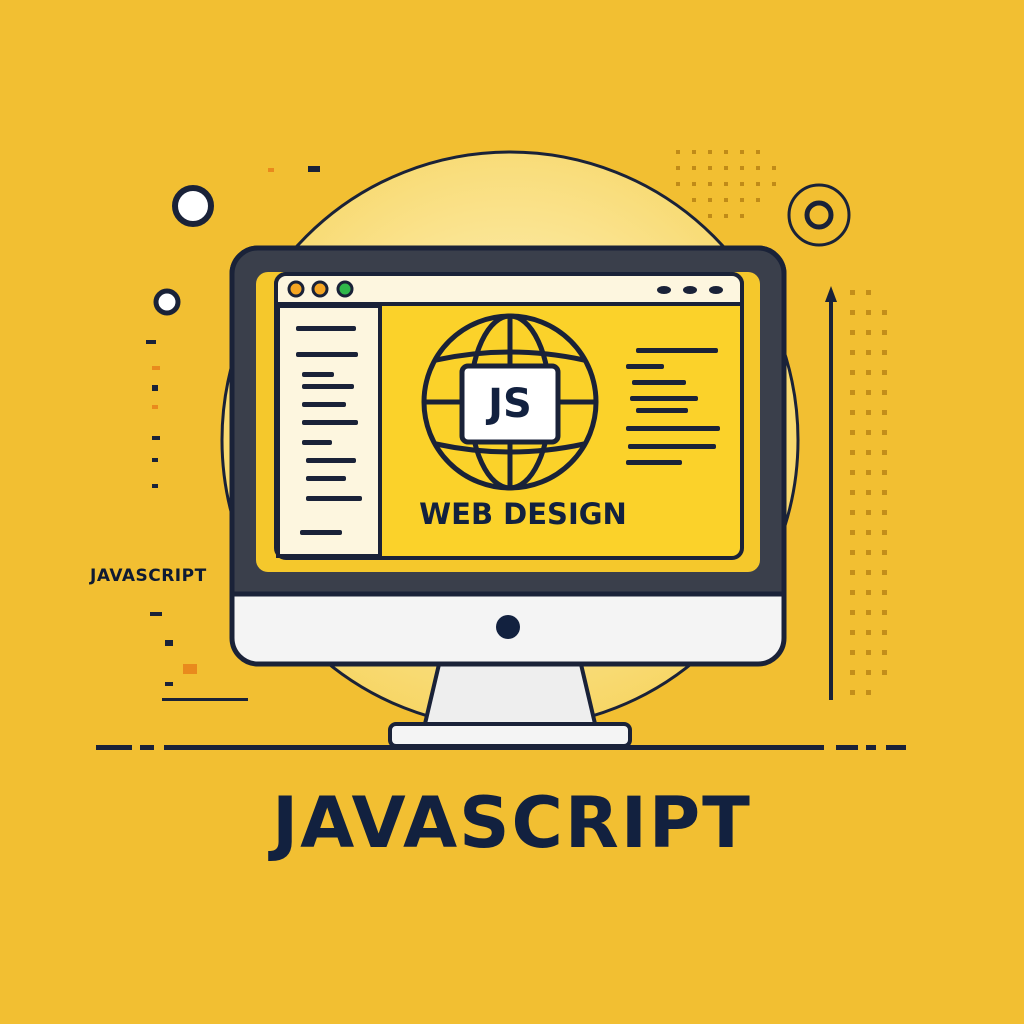 This screenshot has width=1024, height=1024. Describe the element at coordinates (690, 290) in the screenshot. I see `ellipsis-icon` at that location.